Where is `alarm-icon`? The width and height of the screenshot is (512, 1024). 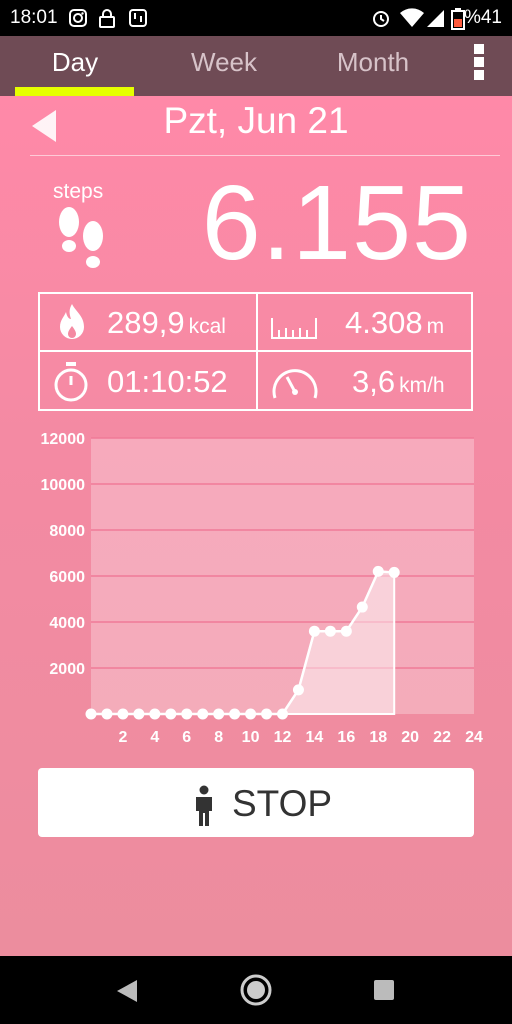
alarm-icon is located at coordinates (381, 19).